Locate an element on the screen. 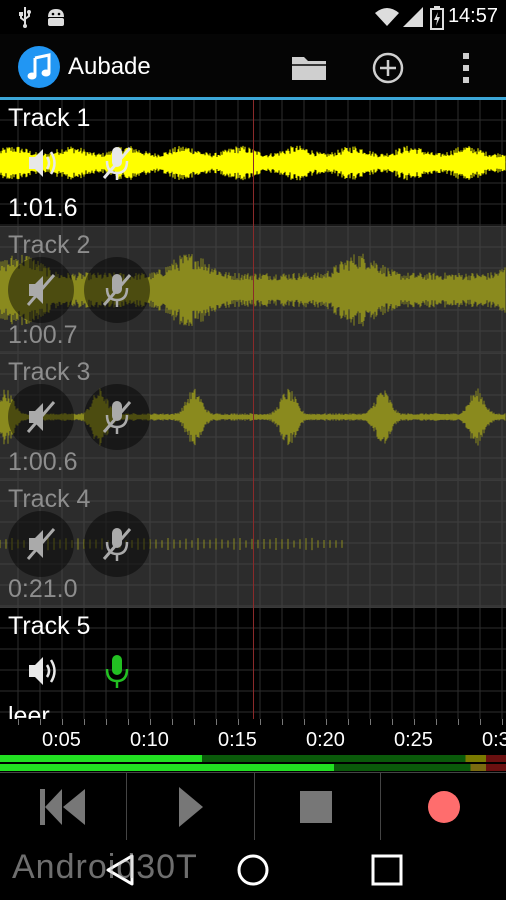  signal-icon is located at coordinates (413, 17).